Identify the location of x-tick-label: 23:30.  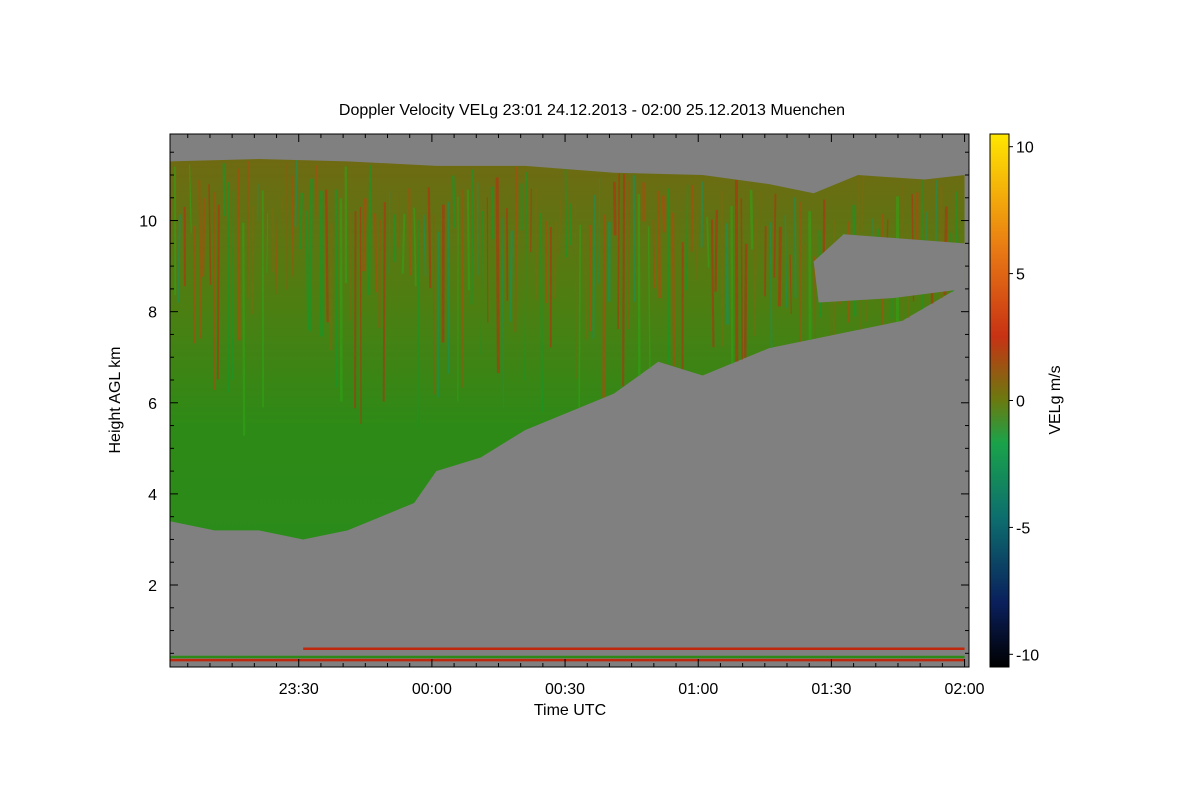
(299, 689).